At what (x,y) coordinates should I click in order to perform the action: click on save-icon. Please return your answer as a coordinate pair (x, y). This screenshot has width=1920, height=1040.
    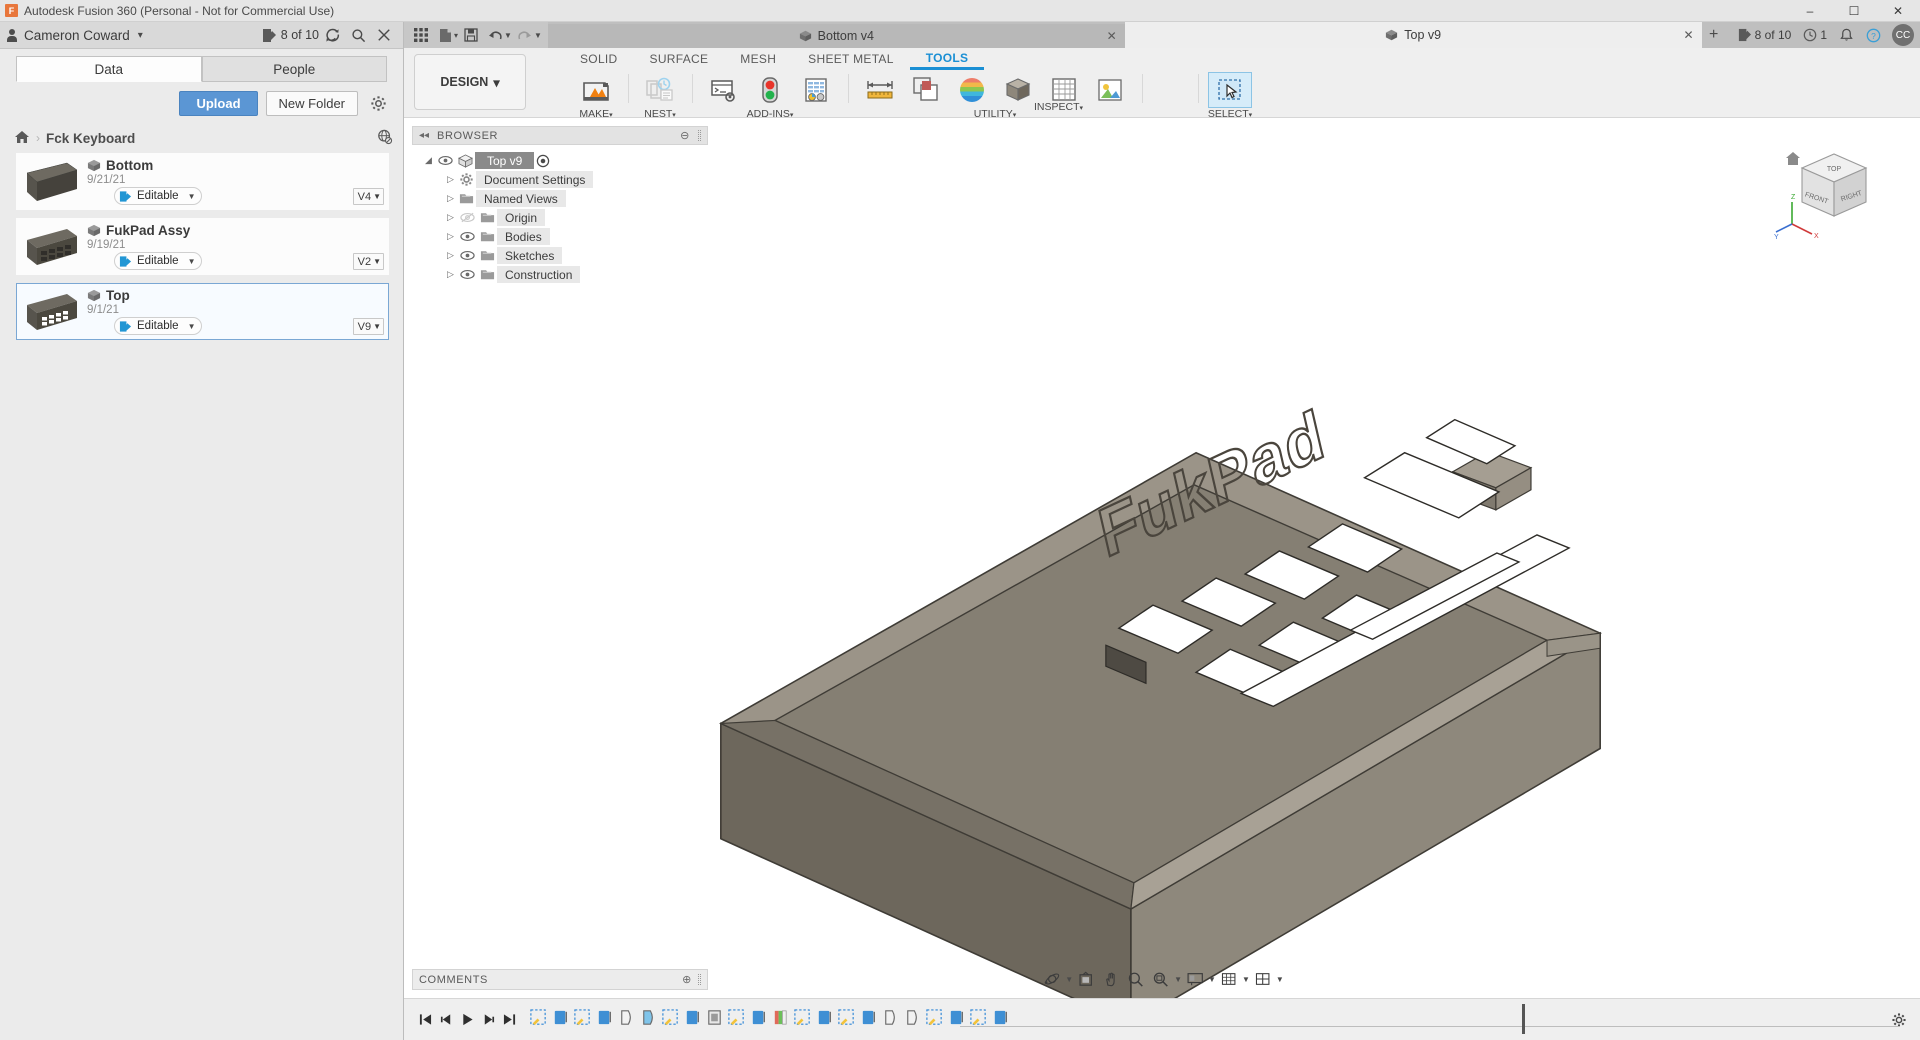
    Looking at the image, I should click on (471, 35).